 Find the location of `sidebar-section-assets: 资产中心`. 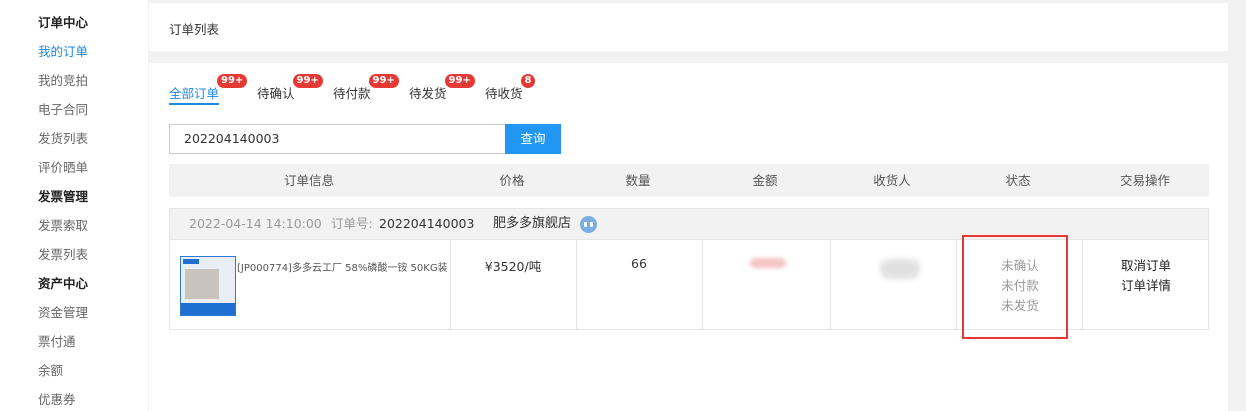

sidebar-section-assets: 资产中心 is located at coordinates (63, 283).